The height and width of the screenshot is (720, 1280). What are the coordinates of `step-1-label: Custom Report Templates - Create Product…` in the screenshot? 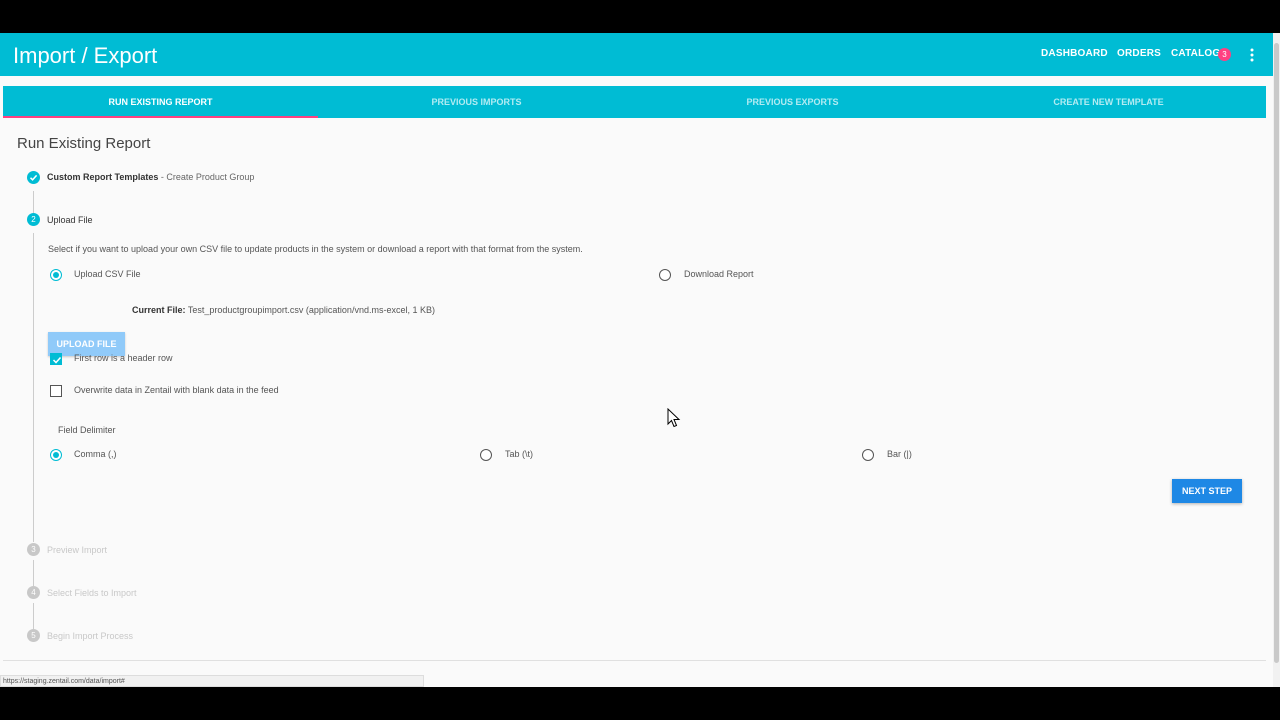 It's located at (150, 177).